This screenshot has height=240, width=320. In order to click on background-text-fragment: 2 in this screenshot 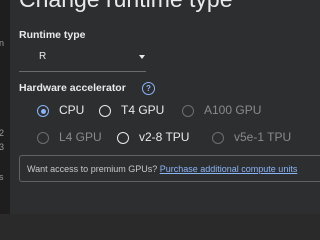, I will do `click(2, 133)`.